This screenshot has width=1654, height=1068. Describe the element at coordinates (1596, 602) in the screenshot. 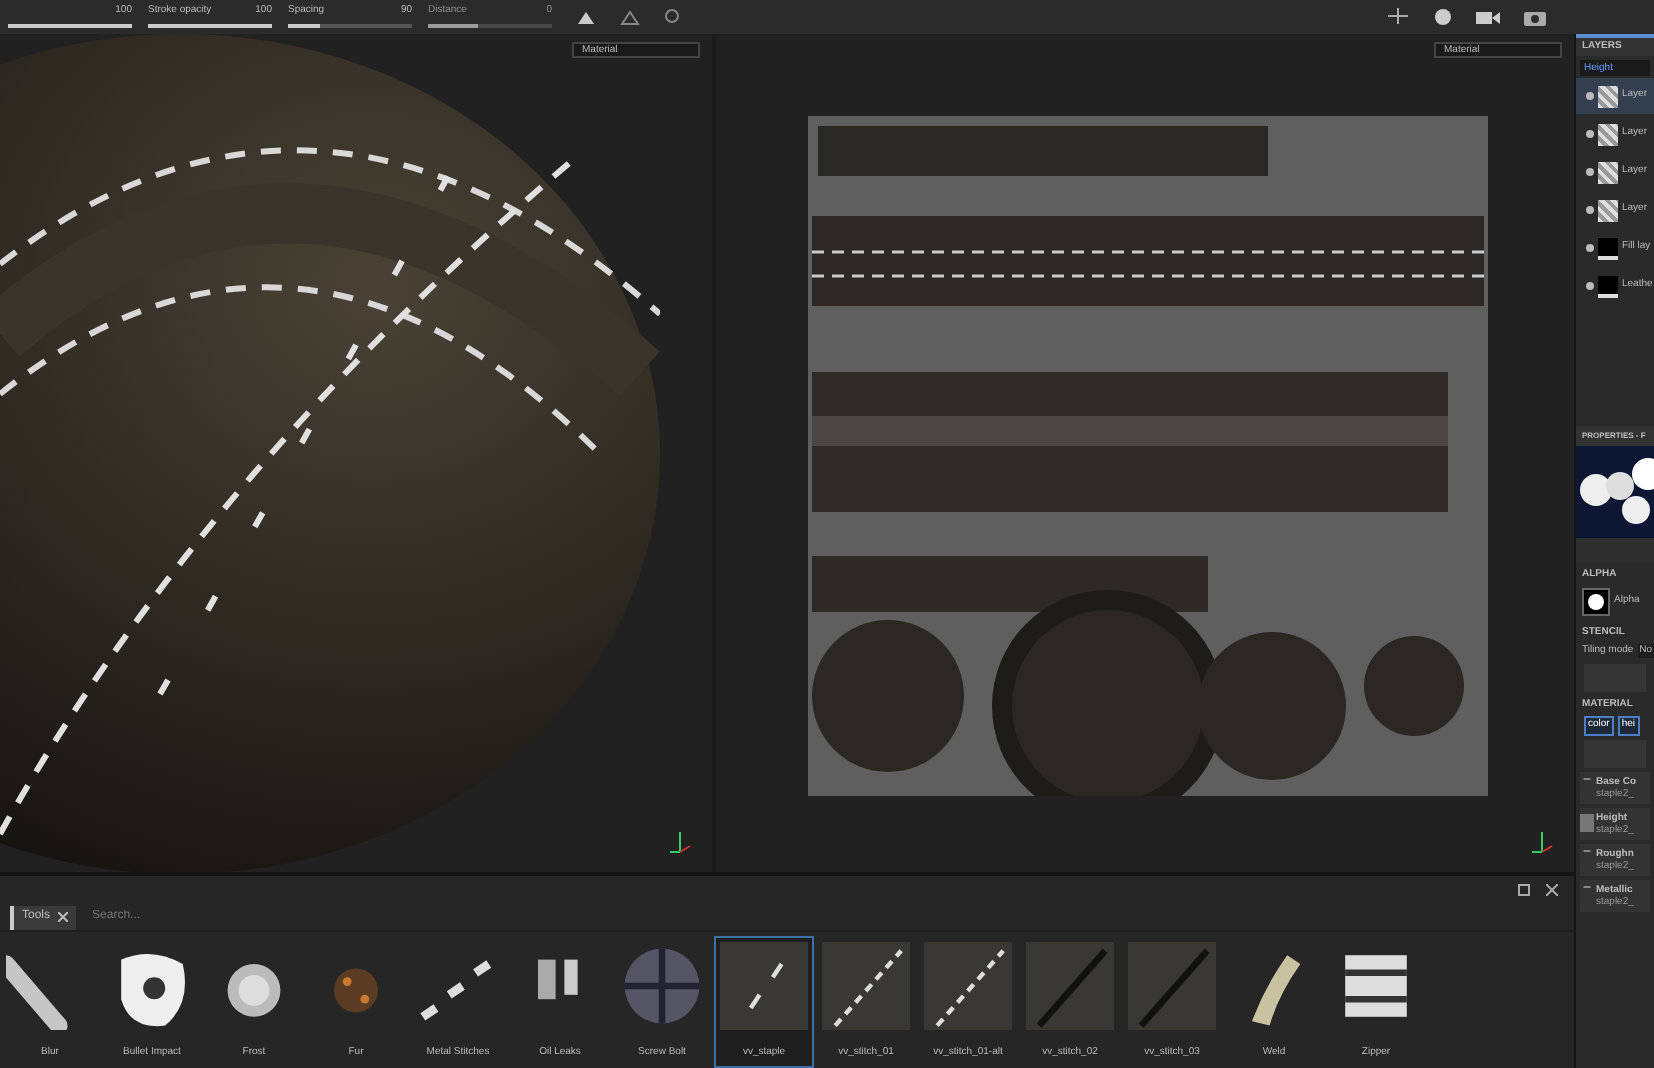

I see `alpha-thumbnail` at that location.